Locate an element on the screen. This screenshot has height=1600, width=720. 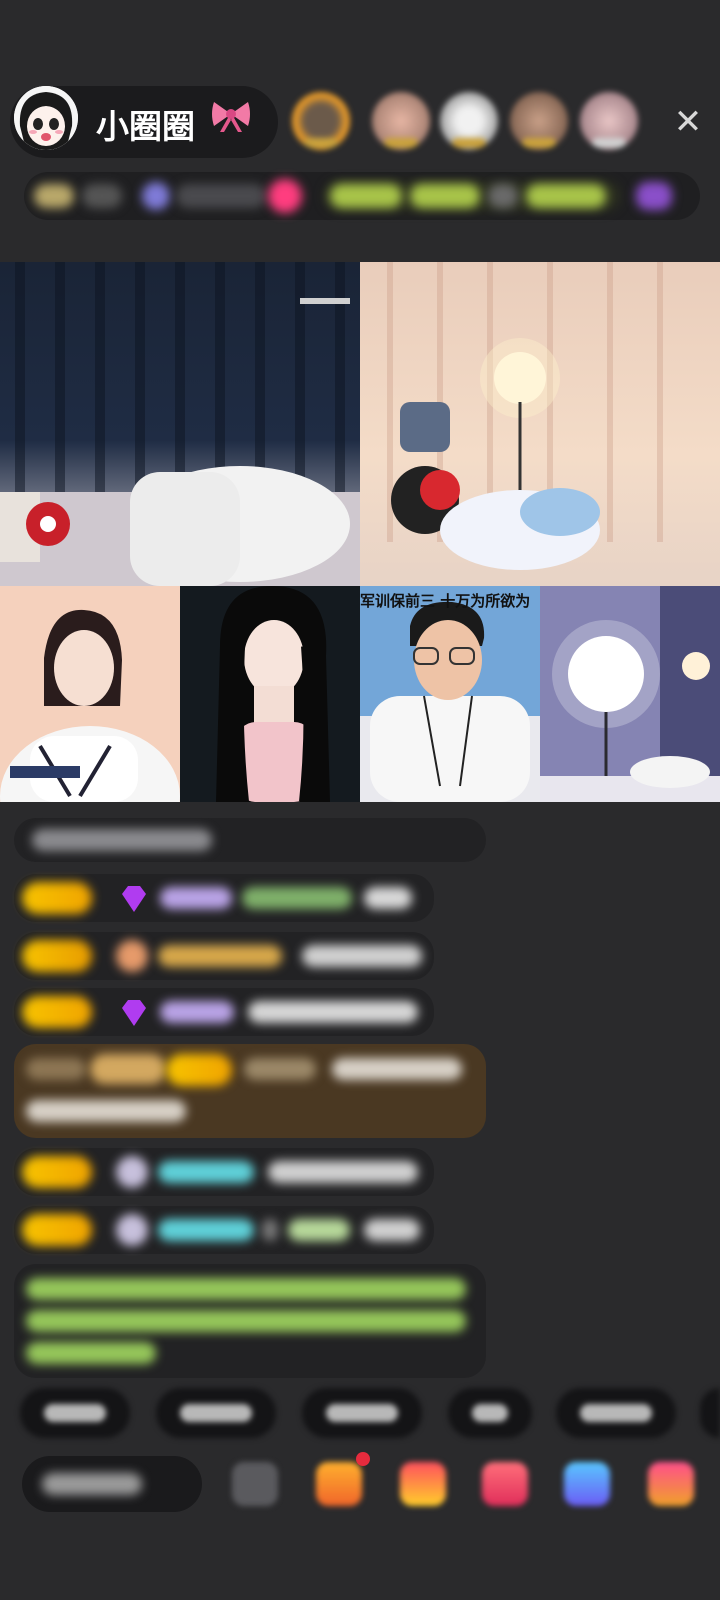
gift-box-icon is located at coordinates (339, 1484).